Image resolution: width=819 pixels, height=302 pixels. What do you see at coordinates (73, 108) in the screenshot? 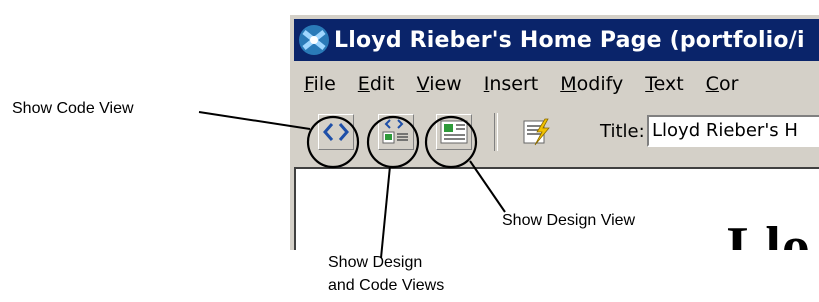
I see `callout-show-code-view: Show Code View` at bounding box center [73, 108].